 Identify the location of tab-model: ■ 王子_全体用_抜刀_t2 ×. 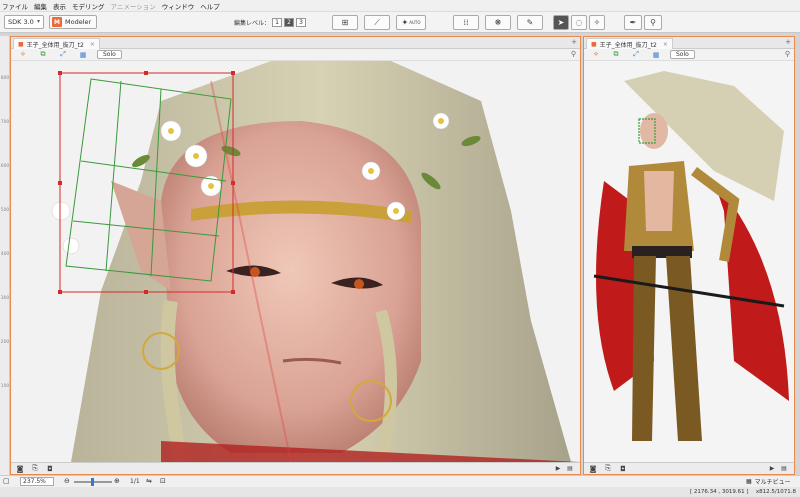
(56, 43).